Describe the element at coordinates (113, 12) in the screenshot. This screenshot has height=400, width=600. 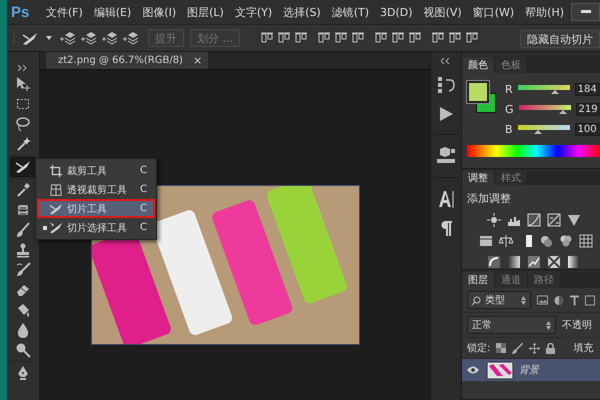
I see `menu-item: 编辑(E)` at that location.